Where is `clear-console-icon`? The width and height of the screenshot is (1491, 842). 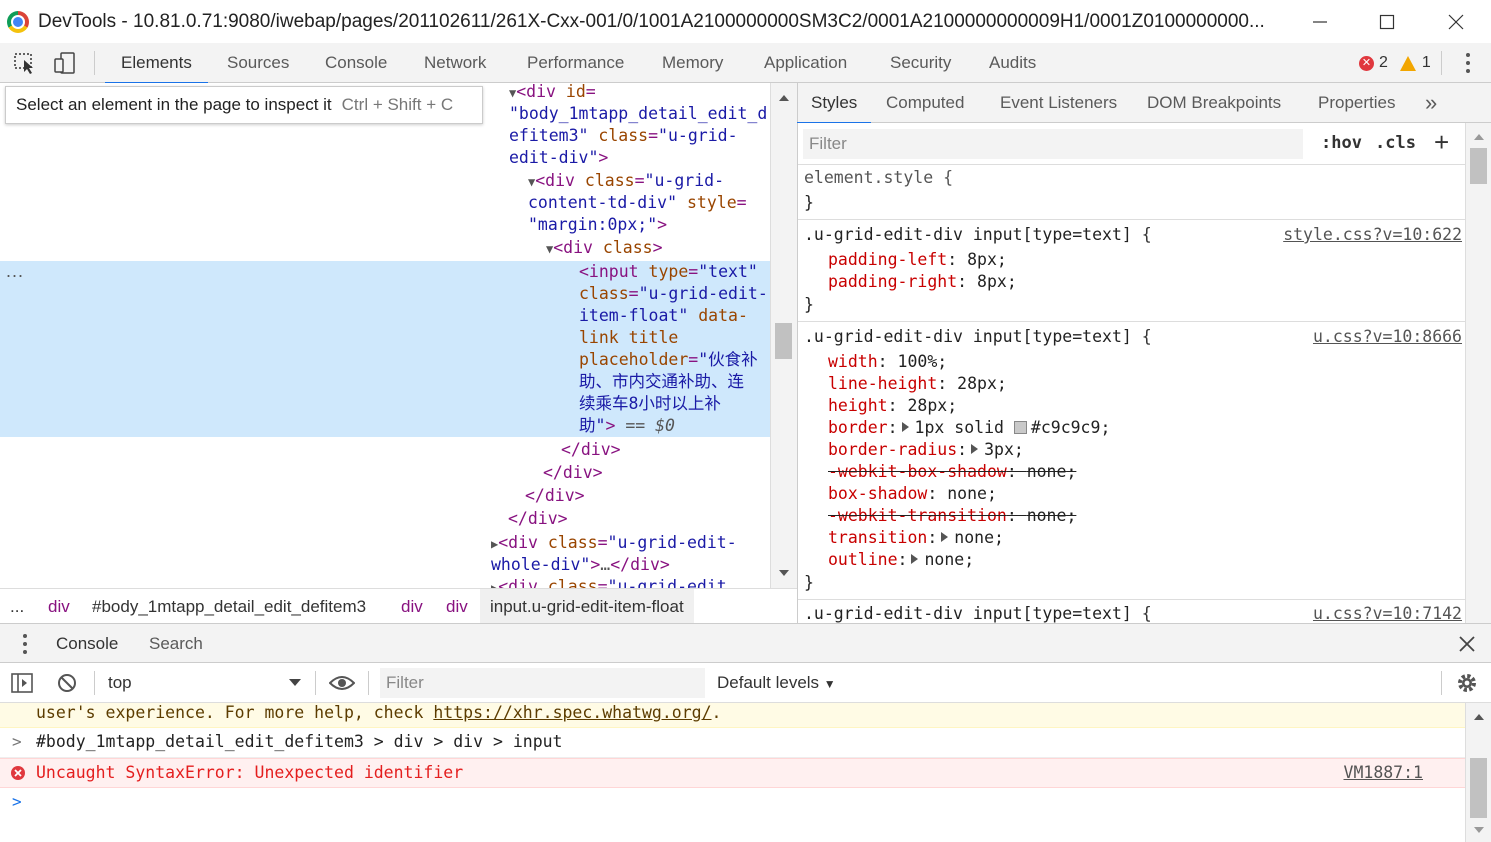 clear-console-icon is located at coordinates (67, 683).